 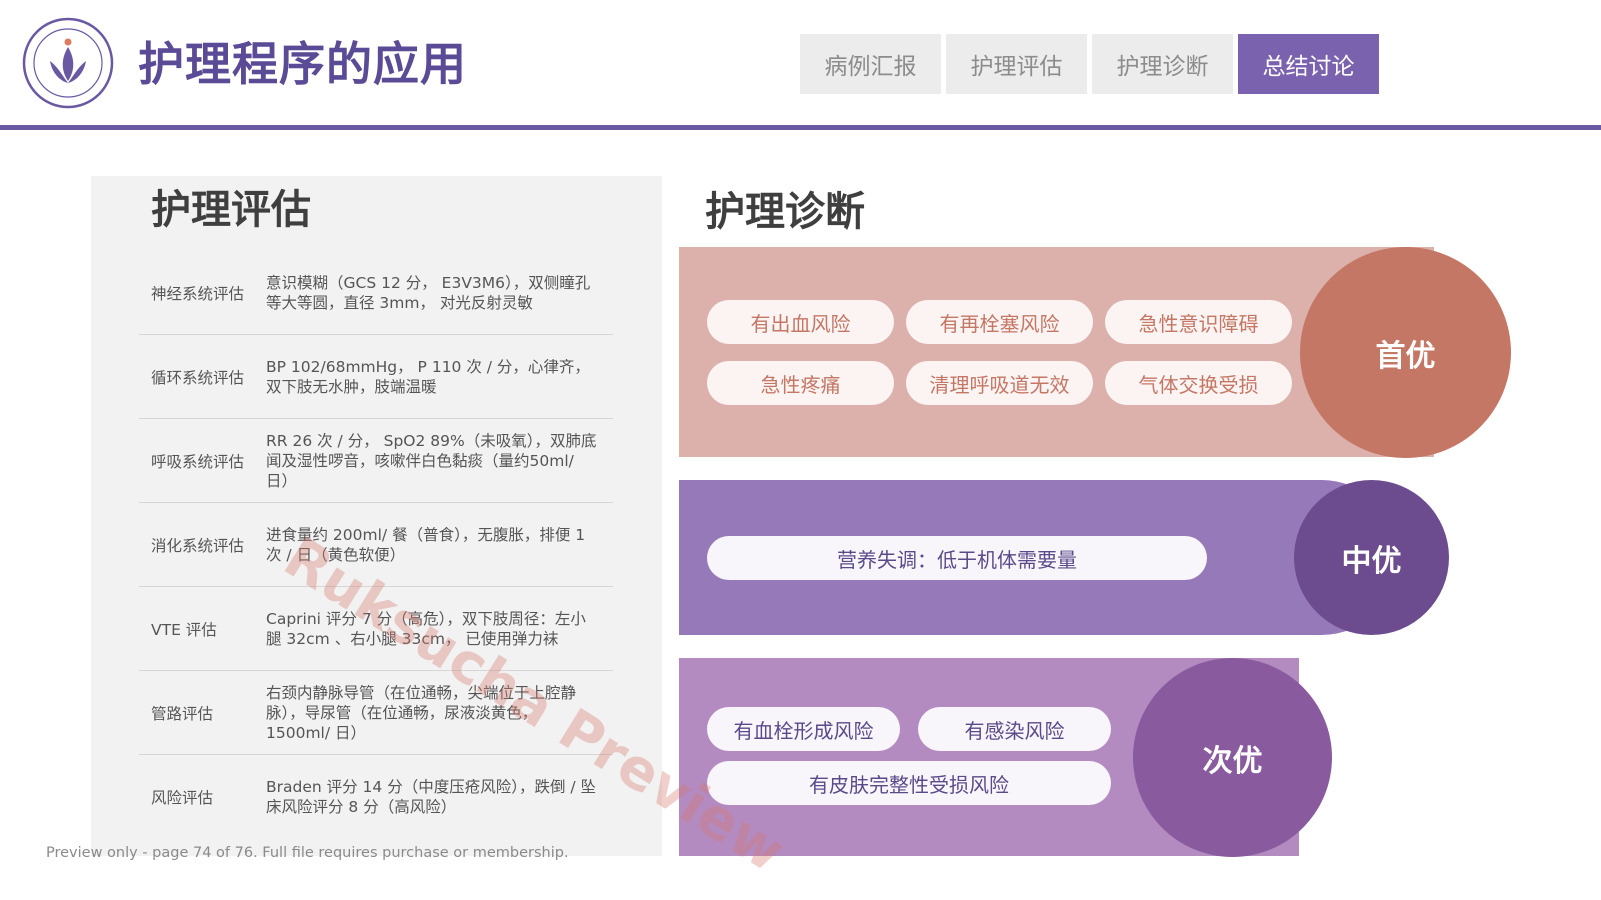 I want to click on diagnosis-pill: 有皮肤完整性受损风险, so click(x=909, y=783).